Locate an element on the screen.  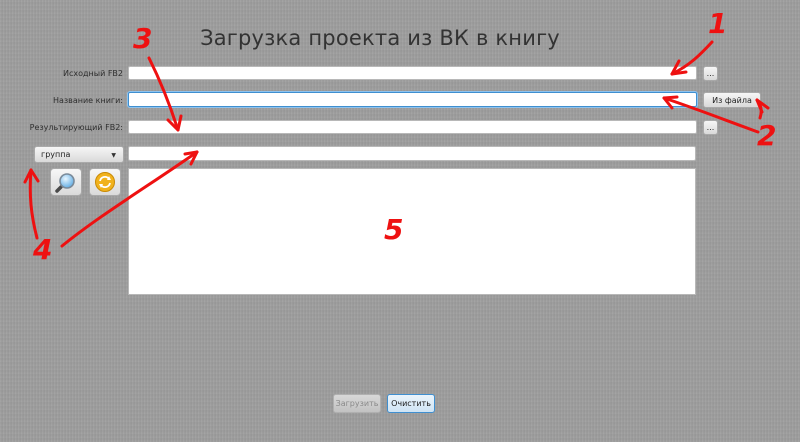
from-file-button: Из файла is located at coordinates (732, 100).